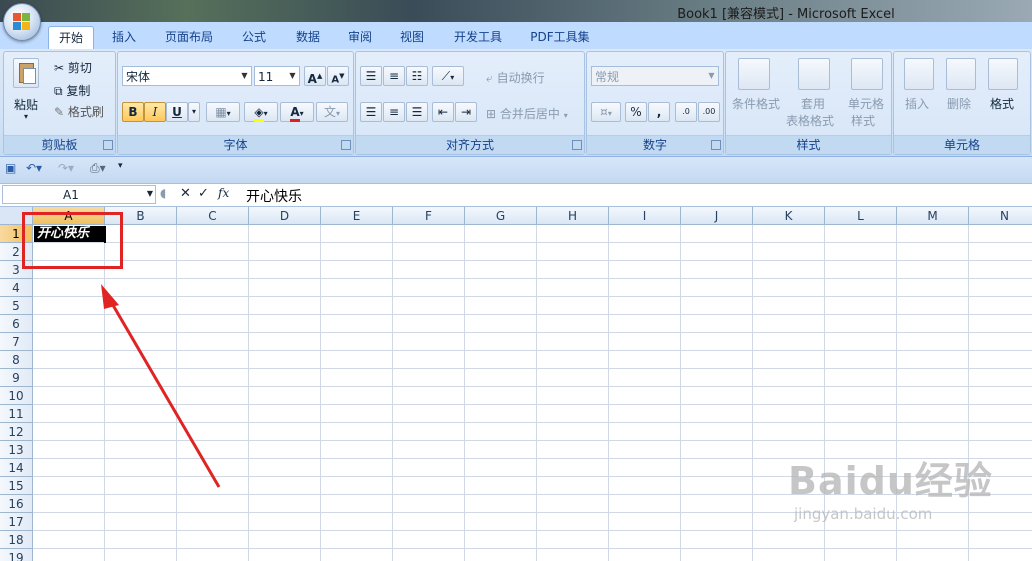 The image size is (1032, 561). Describe the element at coordinates (863, 514) in the screenshot. I see `watermark-url: jingyan.baidu.com` at that location.